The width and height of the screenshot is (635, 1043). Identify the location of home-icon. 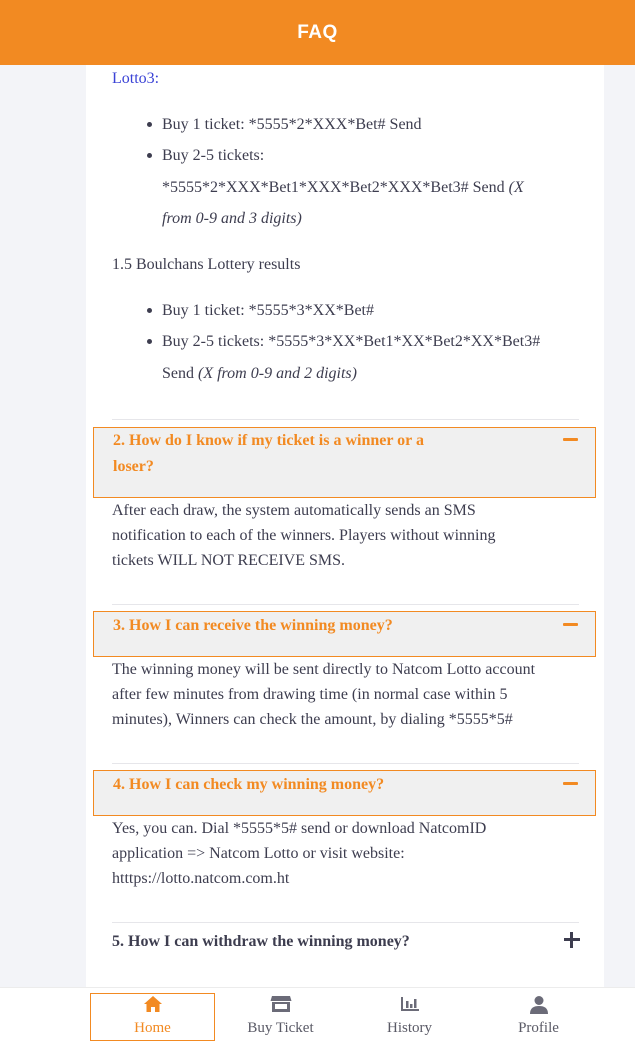
(152, 1004).